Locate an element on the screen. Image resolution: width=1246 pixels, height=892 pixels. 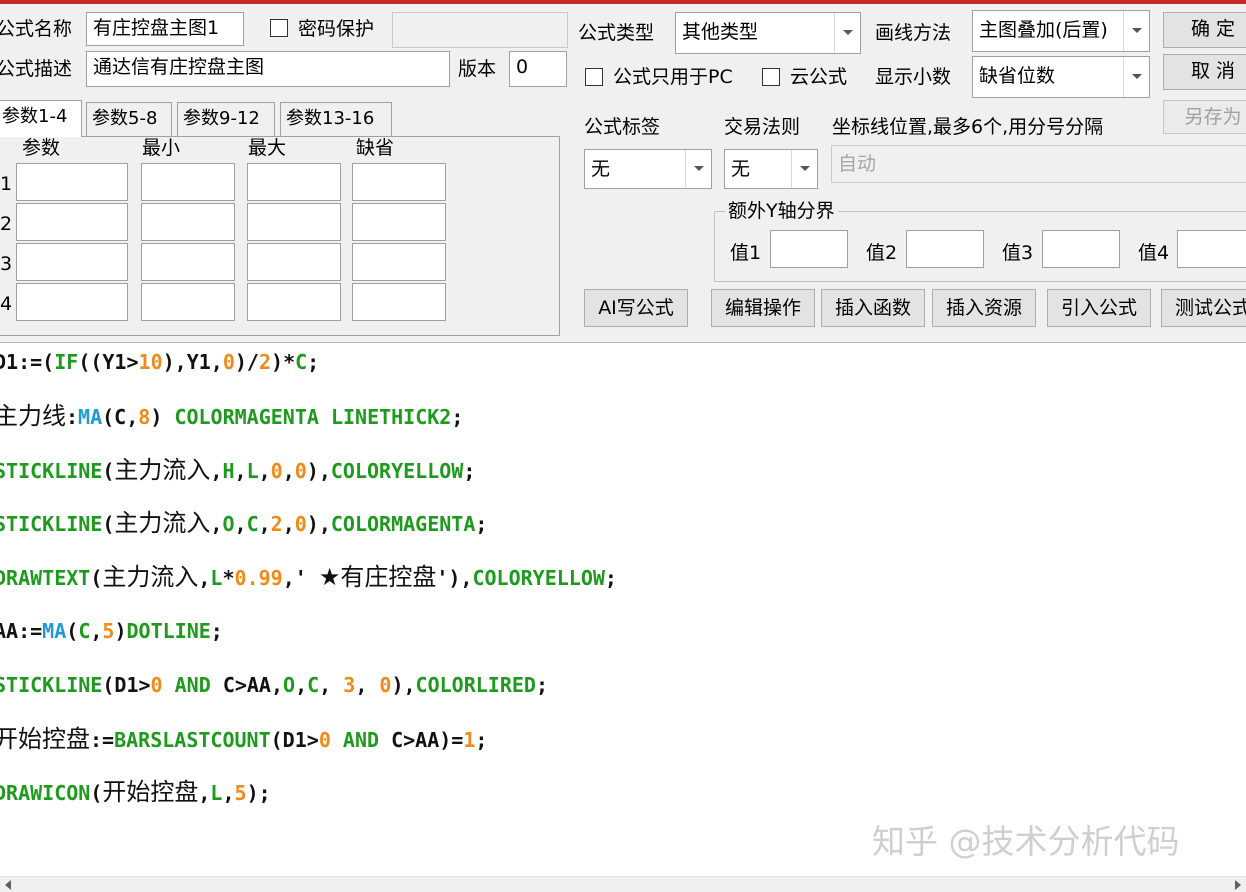
code-token: (C, is located at coordinates (120, 416).